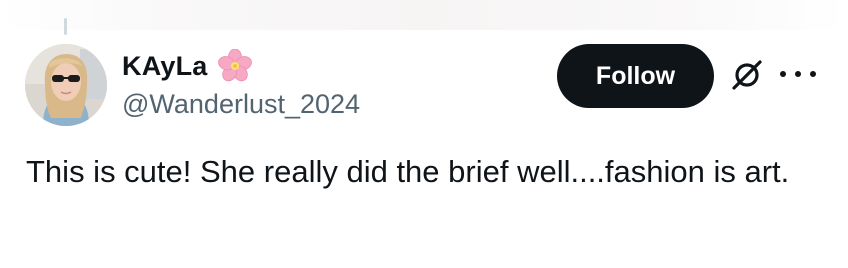 The height and width of the screenshot is (268, 848). What do you see at coordinates (241, 104) in the screenshot?
I see `author-handle: @Wanderlust_2024` at bounding box center [241, 104].